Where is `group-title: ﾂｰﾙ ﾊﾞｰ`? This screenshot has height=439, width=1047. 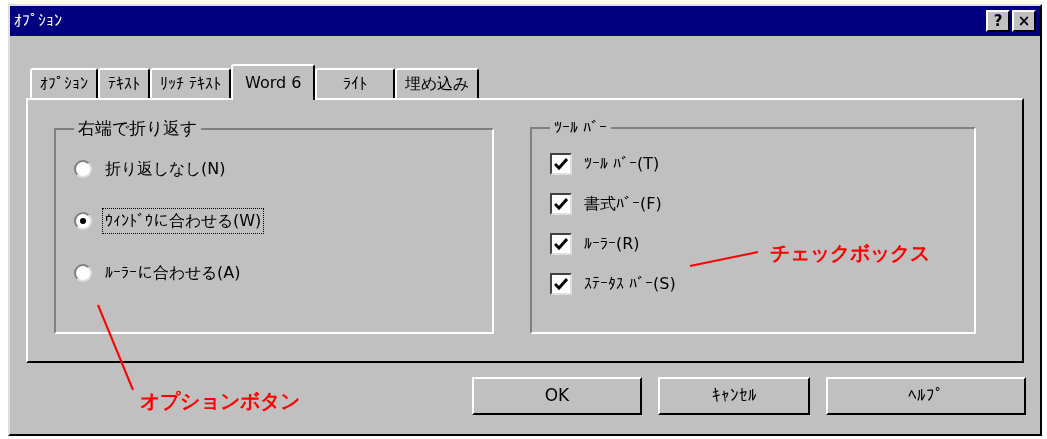 group-title: ﾂｰﾙ ﾊﾞｰ is located at coordinates (581, 128).